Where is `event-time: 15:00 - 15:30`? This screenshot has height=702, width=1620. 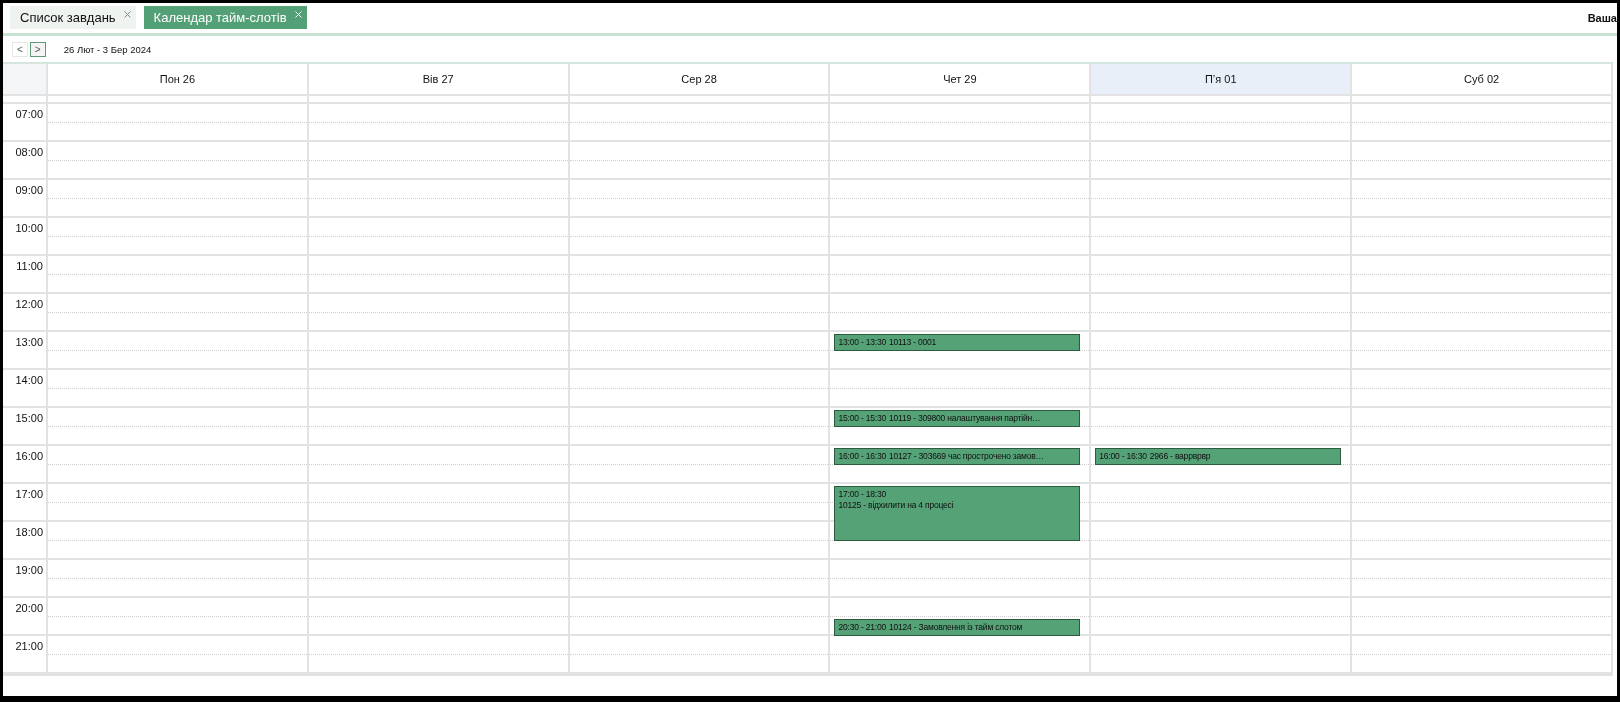 event-time: 15:00 - 15:30 is located at coordinates (862, 418).